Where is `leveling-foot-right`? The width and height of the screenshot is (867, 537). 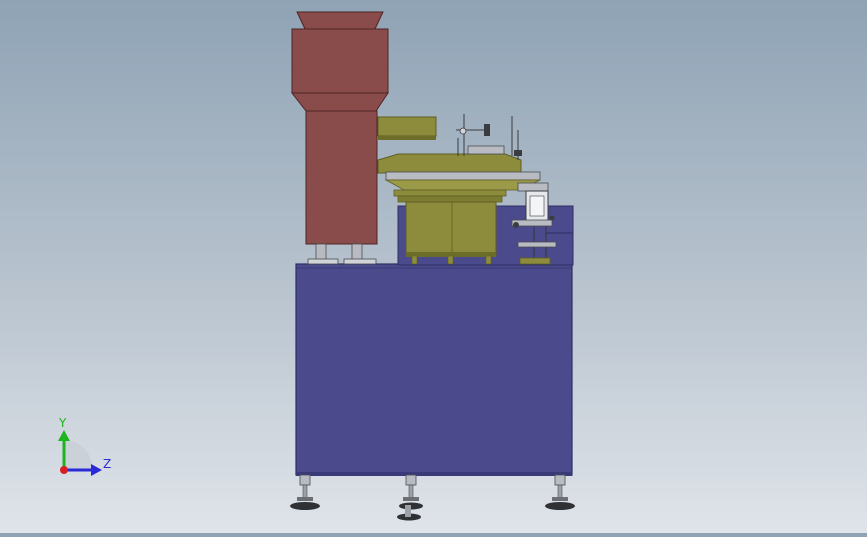 leveling-foot-right is located at coordinates (560, 492).